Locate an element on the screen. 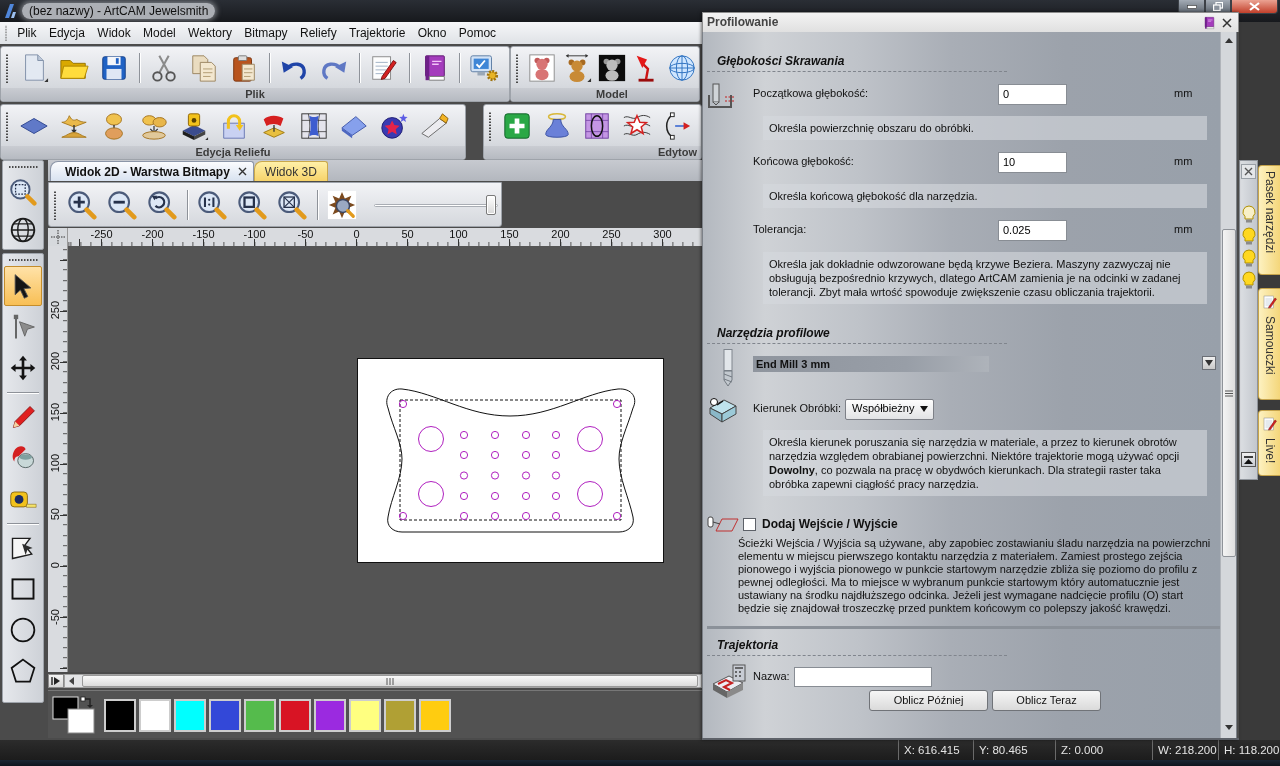 The width and height of the screenshot is (1280, 766). calculate-button: Oblicz Teraz is located at coordinates (1046, 700).